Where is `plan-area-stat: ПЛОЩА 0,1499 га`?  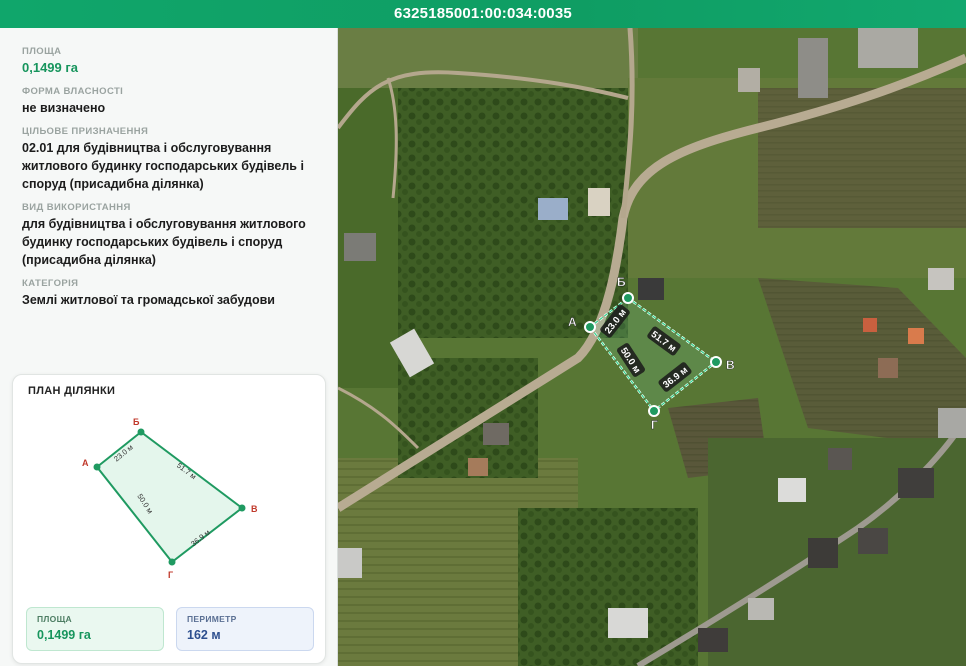
plan-area-stat: ПЛОЩА 0,1499 га is located at coordinates (95, 629).